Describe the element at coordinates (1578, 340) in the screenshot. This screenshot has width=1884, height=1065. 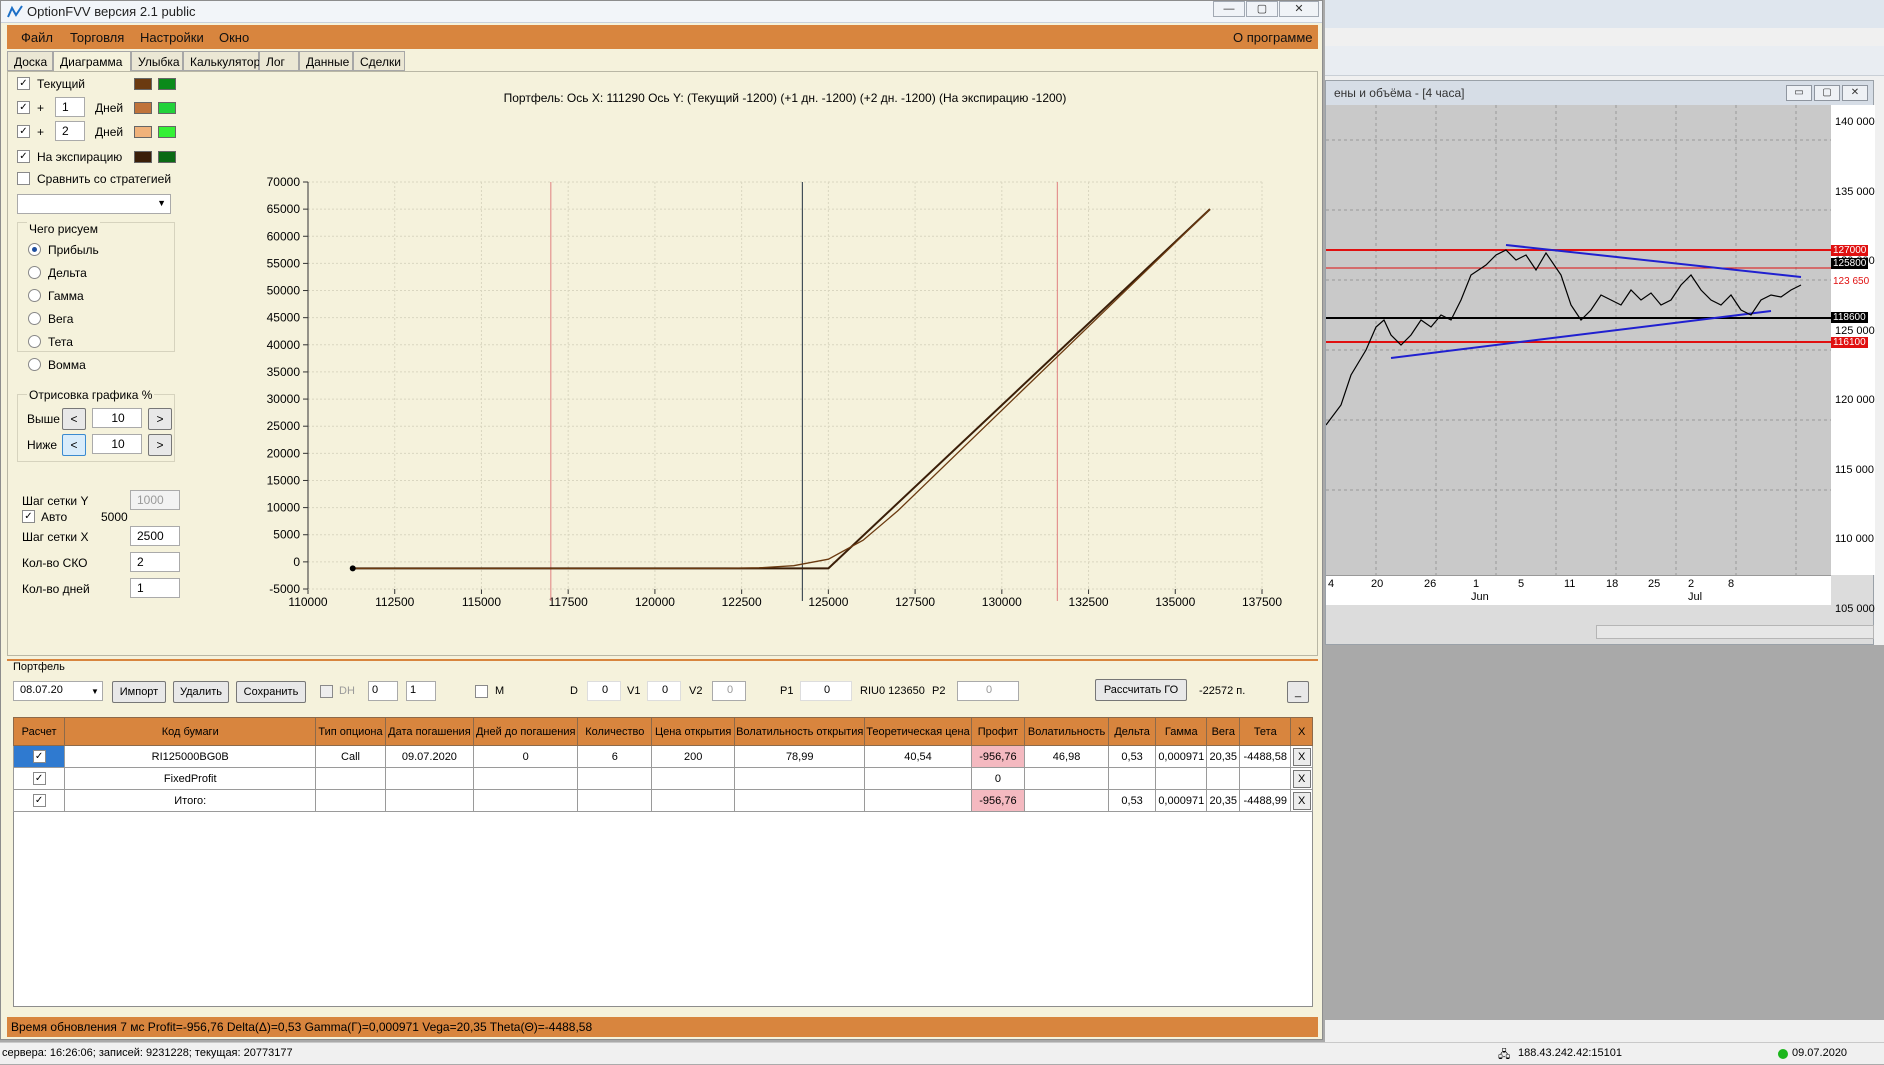
I see `candlestick-chart` at that location.